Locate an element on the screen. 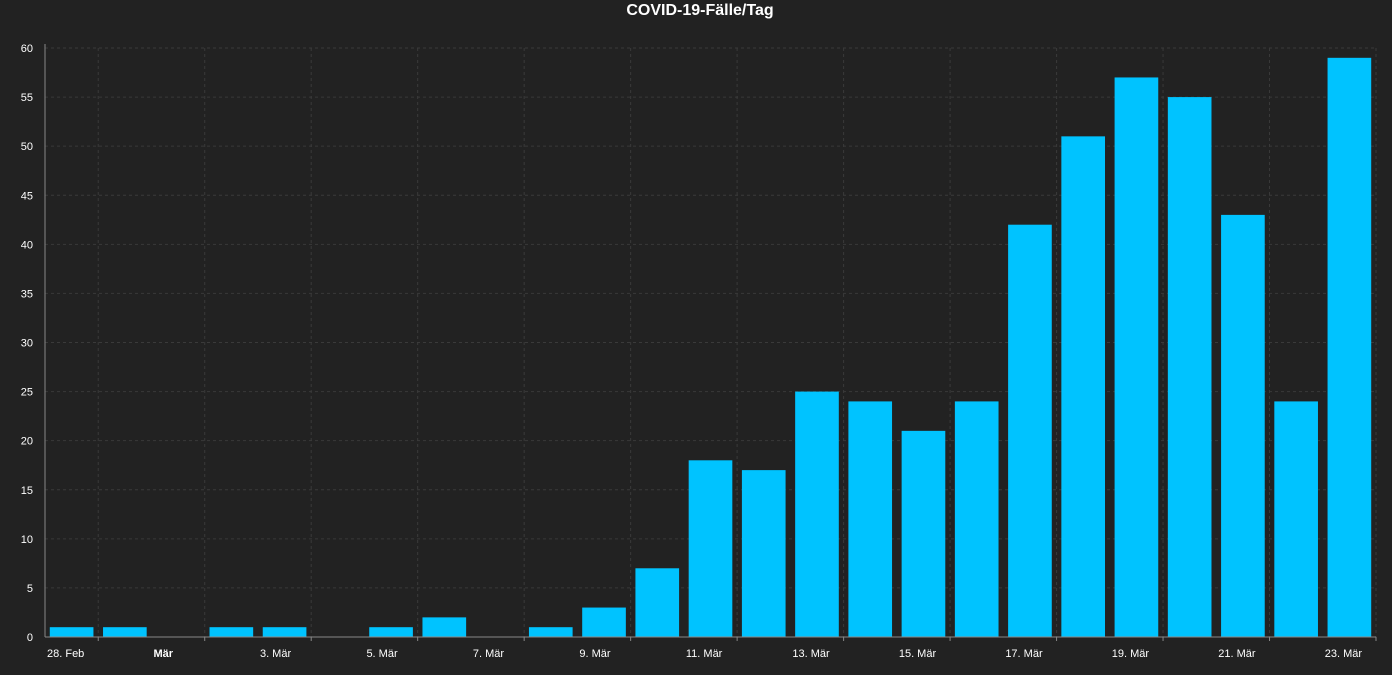 This screenshot has width=1392, height=675. x-tick-label: 7. Mär is located at coordinates (489, 654).